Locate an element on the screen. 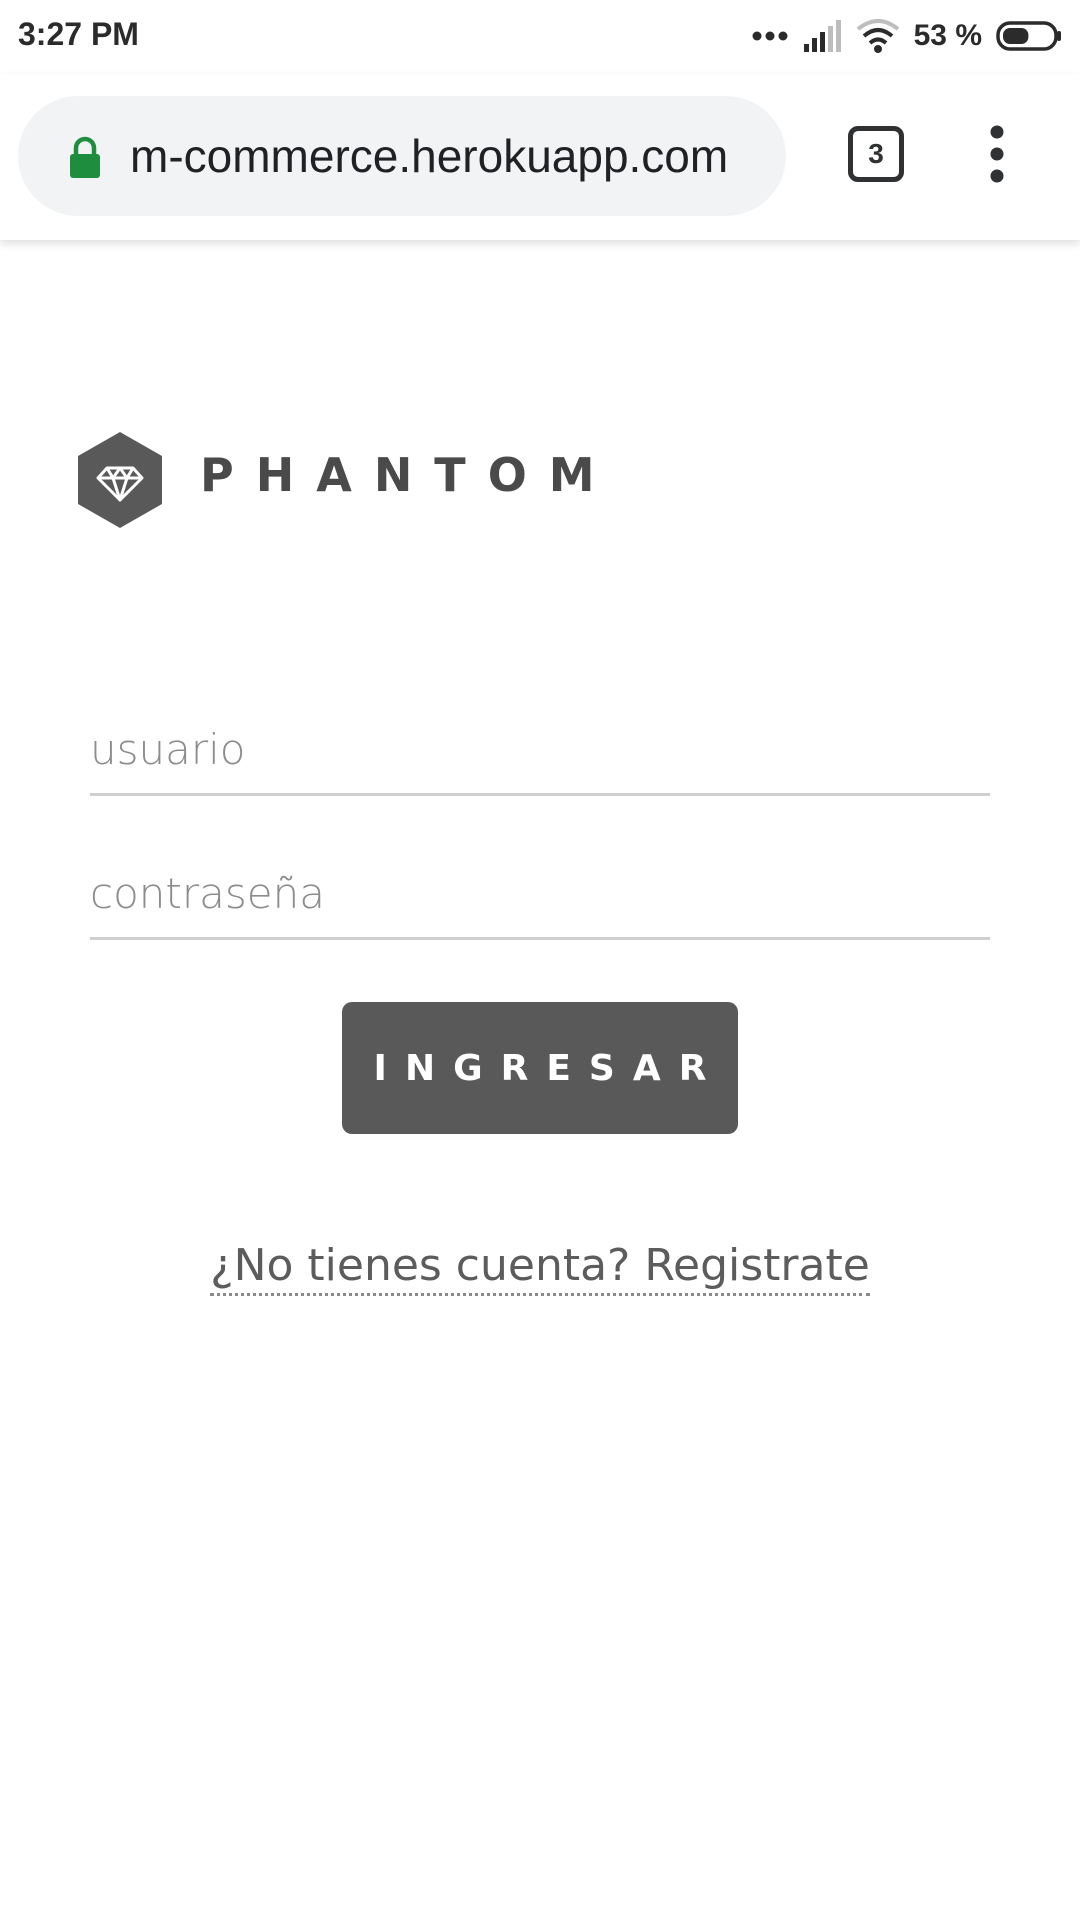 Image resolution: width=1080 pixels, height=1920 pixels. diamond-logo-icon is located at coordinates (120, 480).